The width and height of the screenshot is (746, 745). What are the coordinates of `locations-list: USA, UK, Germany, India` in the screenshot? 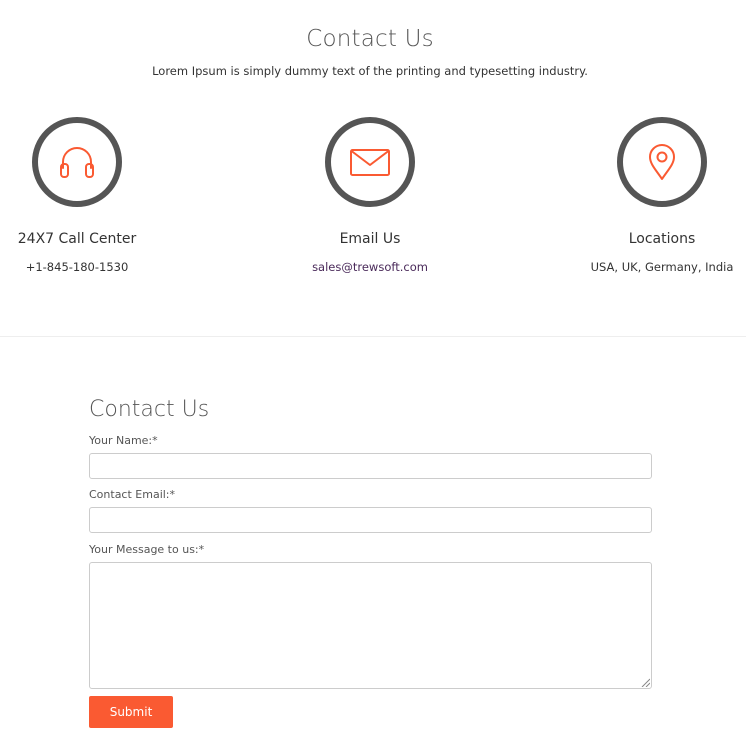 It's located at (662, 267).